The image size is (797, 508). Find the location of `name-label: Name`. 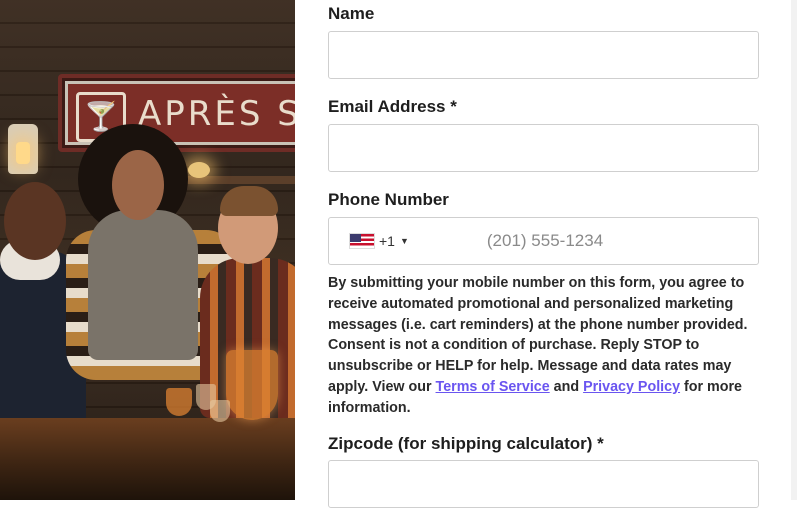

name-label: Name is located at coordinates (351, 13).